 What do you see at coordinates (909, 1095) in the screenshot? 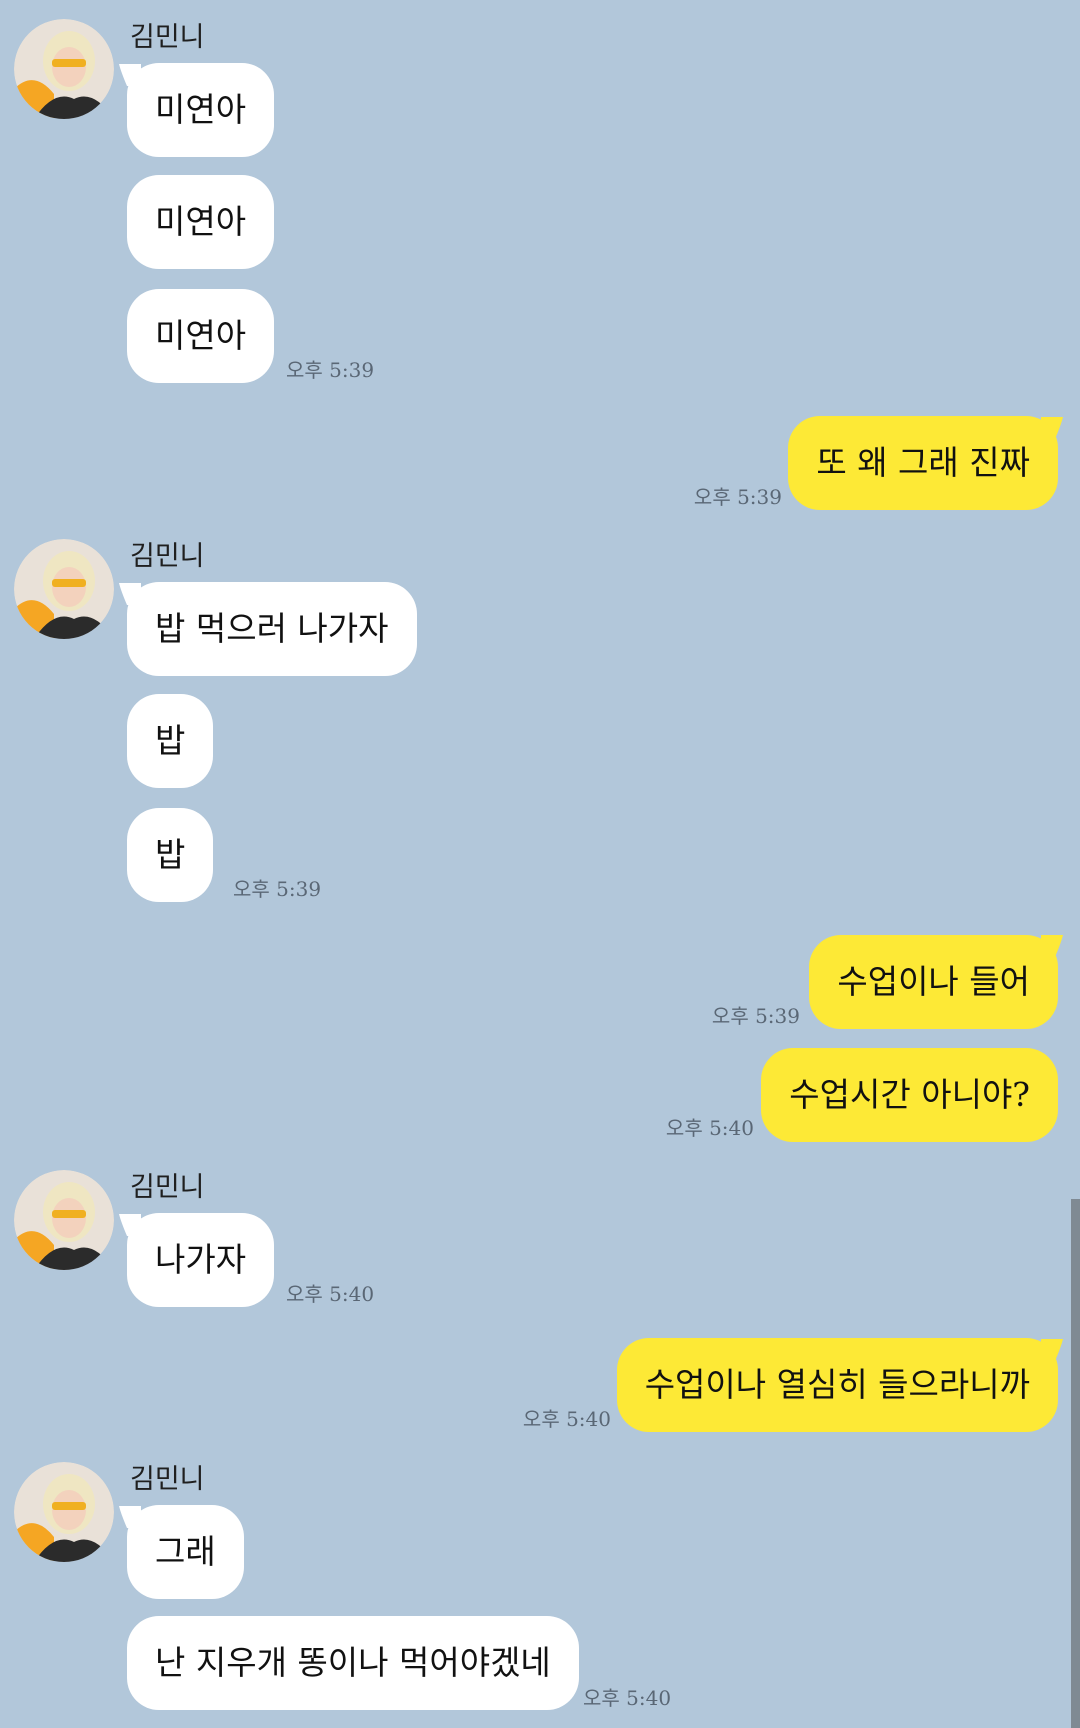
I see `message-bubble-outgoing: 수업시간 아니야?` at bounding box center [909, 1095].